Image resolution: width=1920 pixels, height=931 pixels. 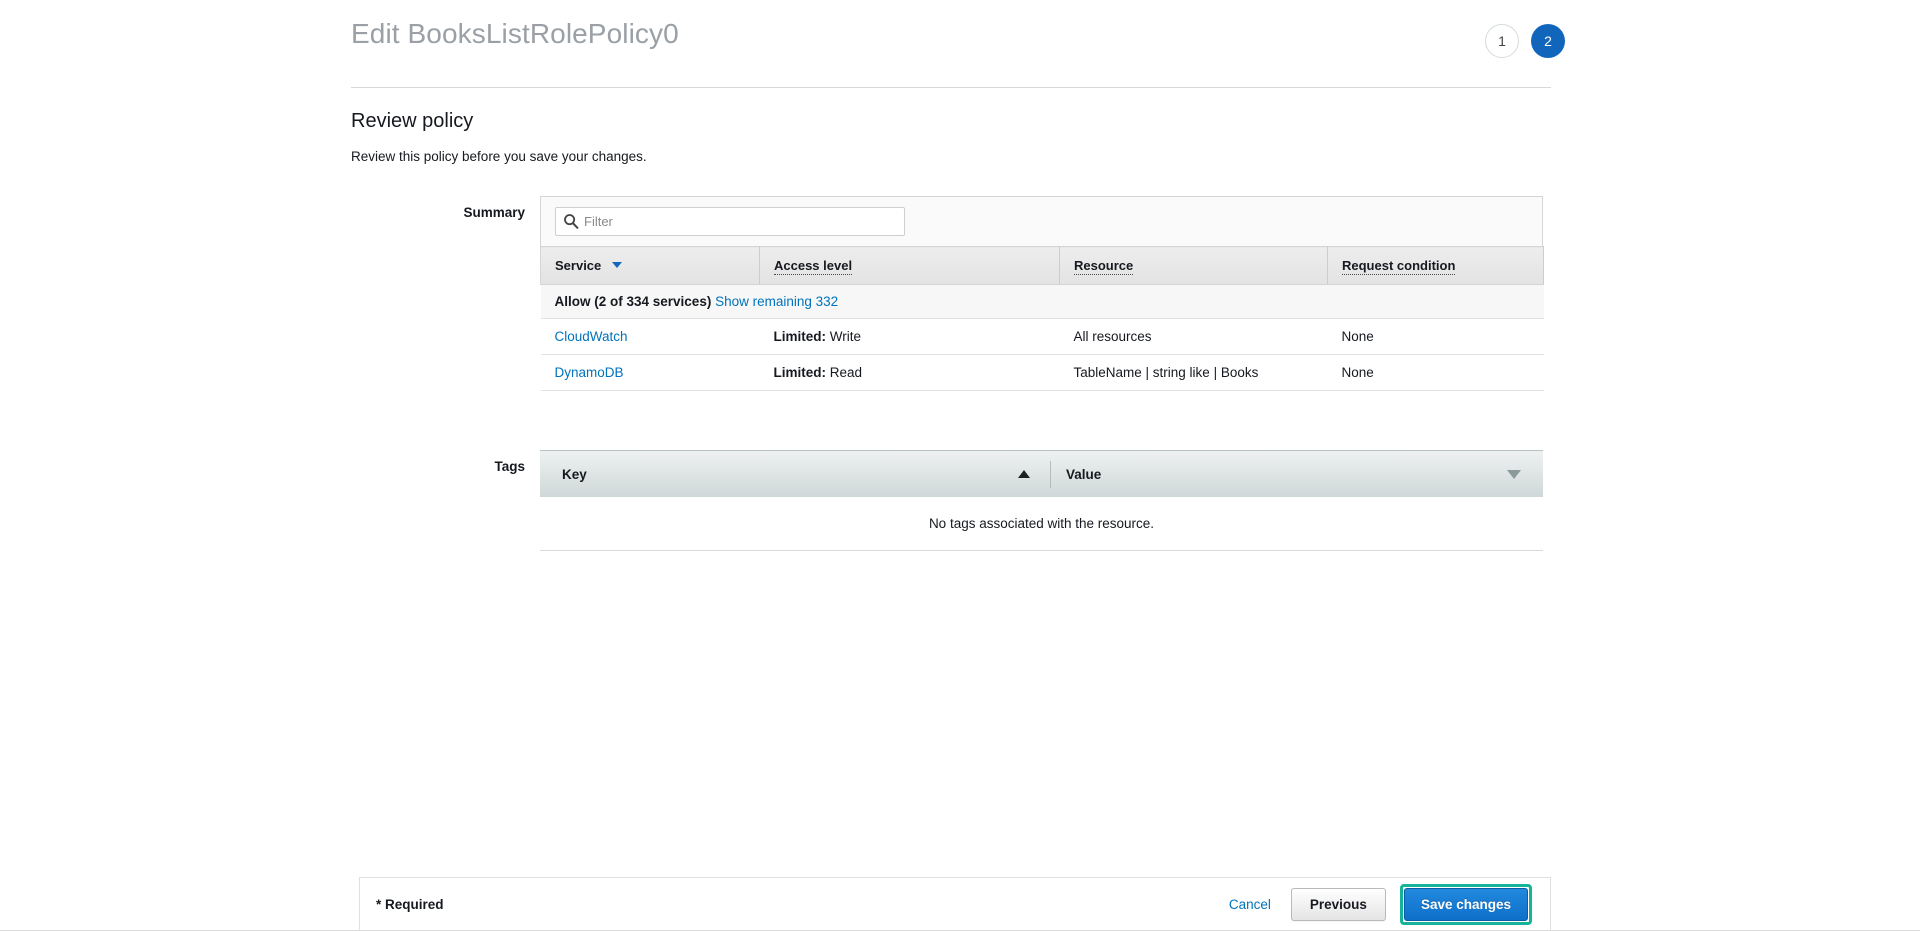 I want to click on wizard-step-indicator: 1 2, so click(x=1525, y=41).